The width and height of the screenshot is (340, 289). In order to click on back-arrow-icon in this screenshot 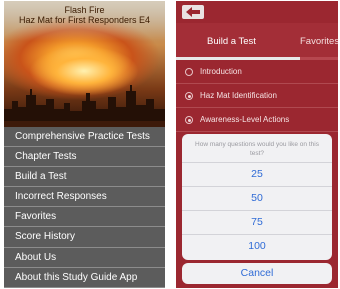, I will do `click(193, 12)`.